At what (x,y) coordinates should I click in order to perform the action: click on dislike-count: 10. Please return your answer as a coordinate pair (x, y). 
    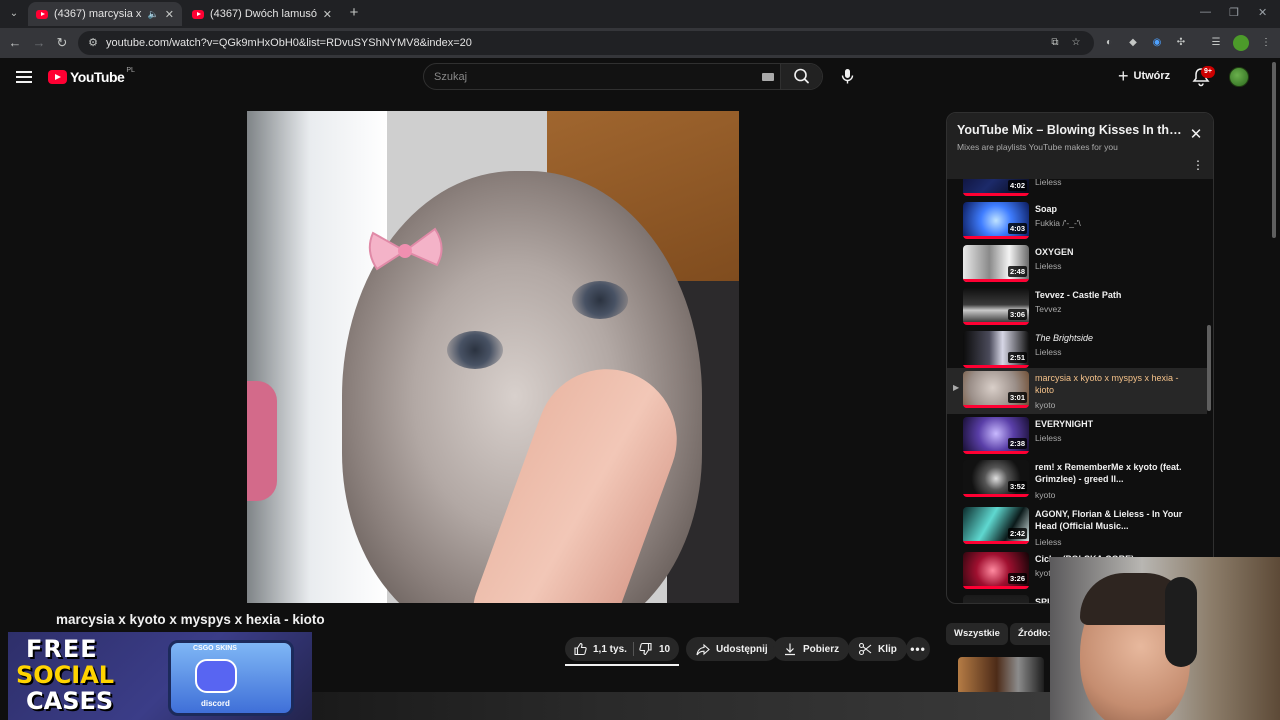
    Looking at the image, I should click on (665, 649).